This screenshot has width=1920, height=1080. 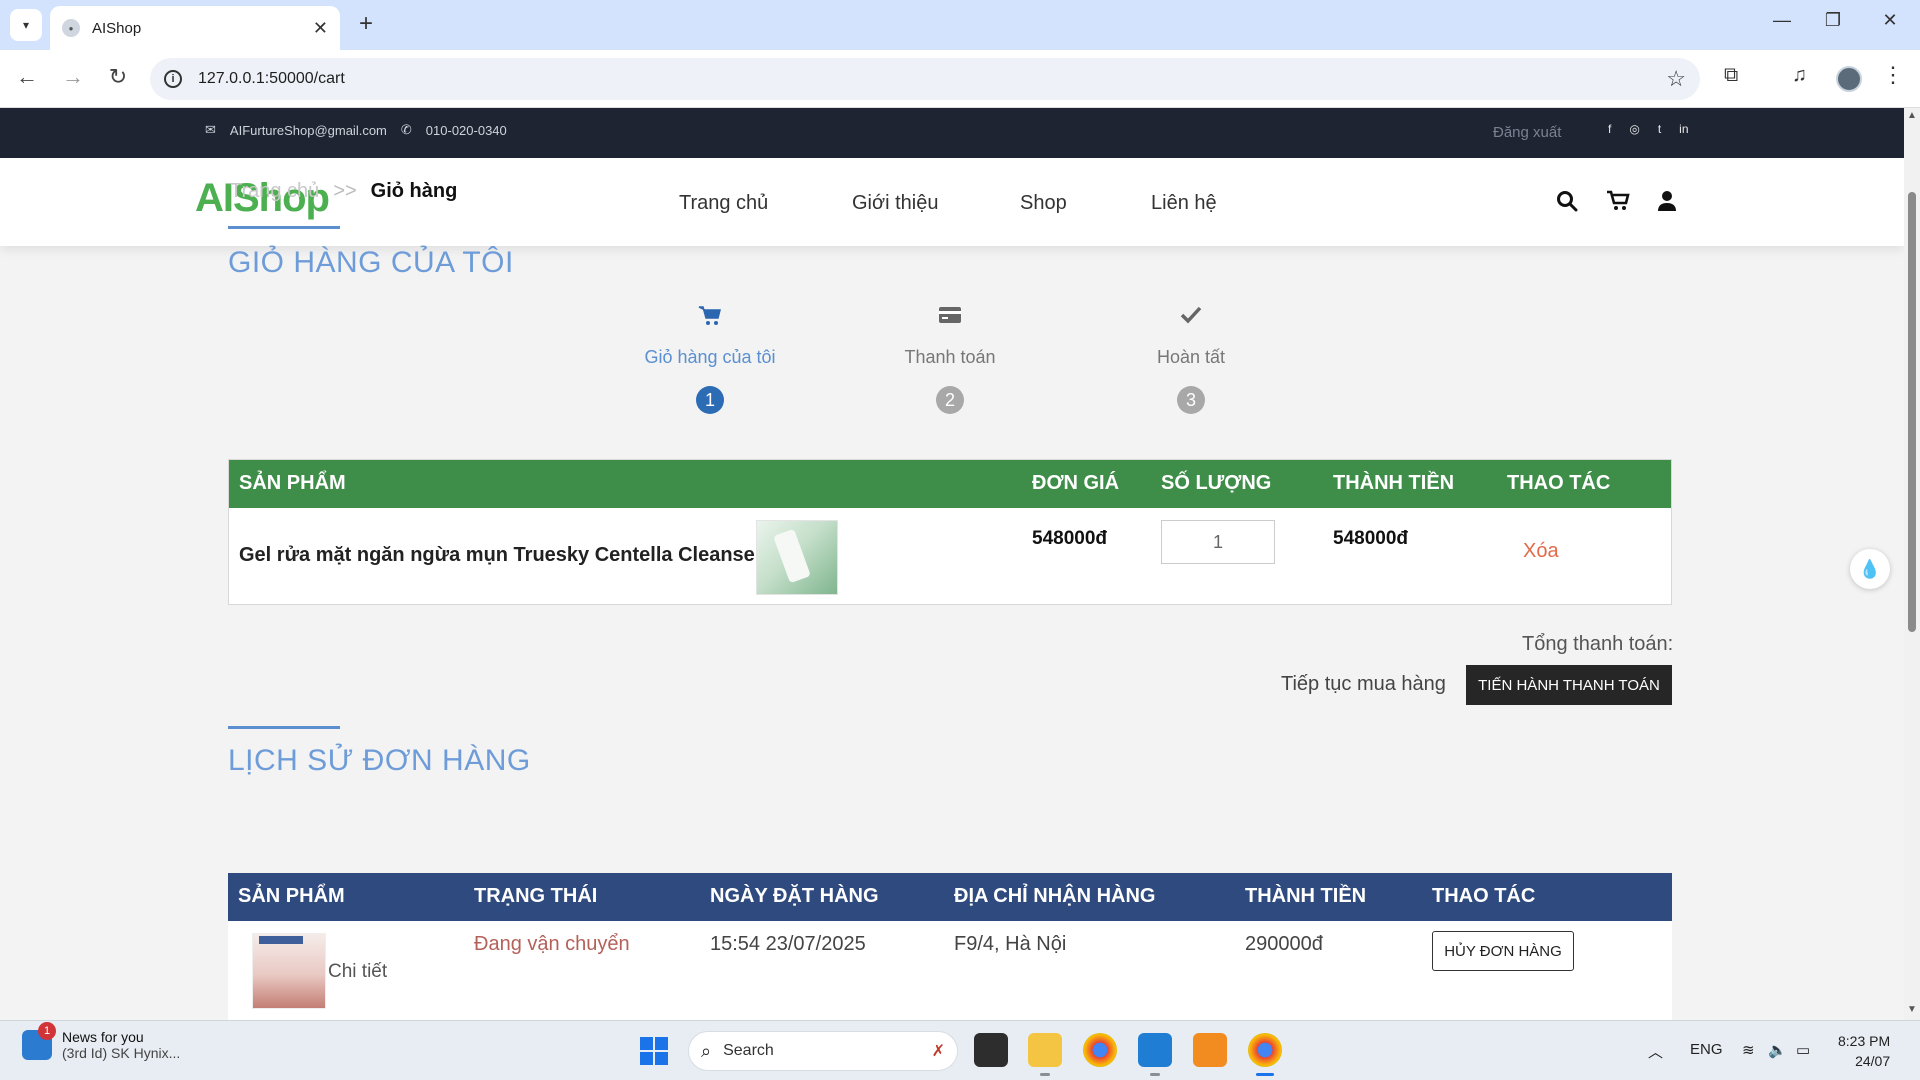 What do you see at coordinates (723, 203) in the screenshot?
I see `nav-home: Trang chủ` at bounding box center [723, 203].